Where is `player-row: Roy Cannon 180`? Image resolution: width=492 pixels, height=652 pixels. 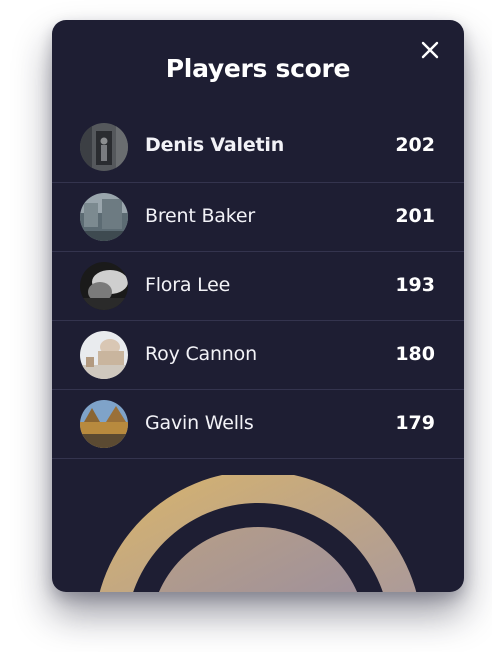 player-row: Roy Cannon 180 is located at coordinates (258, 355).